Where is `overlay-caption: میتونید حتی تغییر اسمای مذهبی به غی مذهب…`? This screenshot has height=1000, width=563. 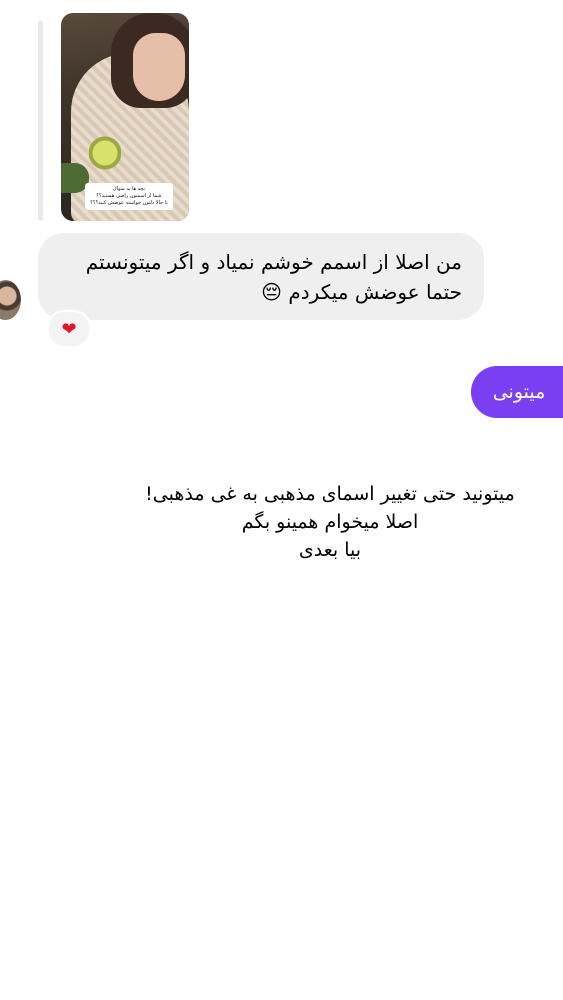 overlay-caption: میتونید حتی تغییر اسمای مذهبی به غی مذهب… is located at coordinates (330, 522).